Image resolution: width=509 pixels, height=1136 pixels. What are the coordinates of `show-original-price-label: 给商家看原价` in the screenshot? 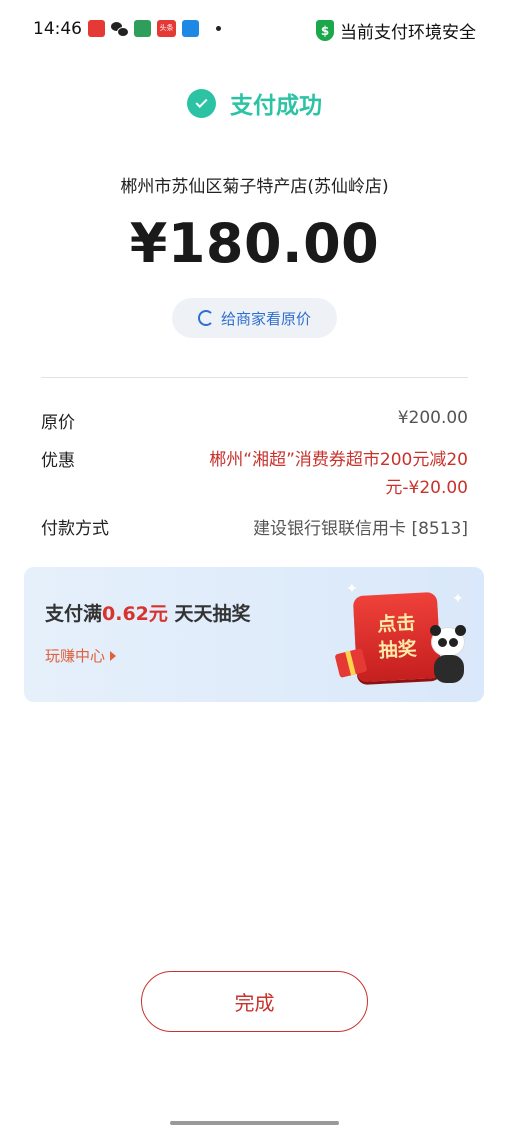 It's located at (265, 318).